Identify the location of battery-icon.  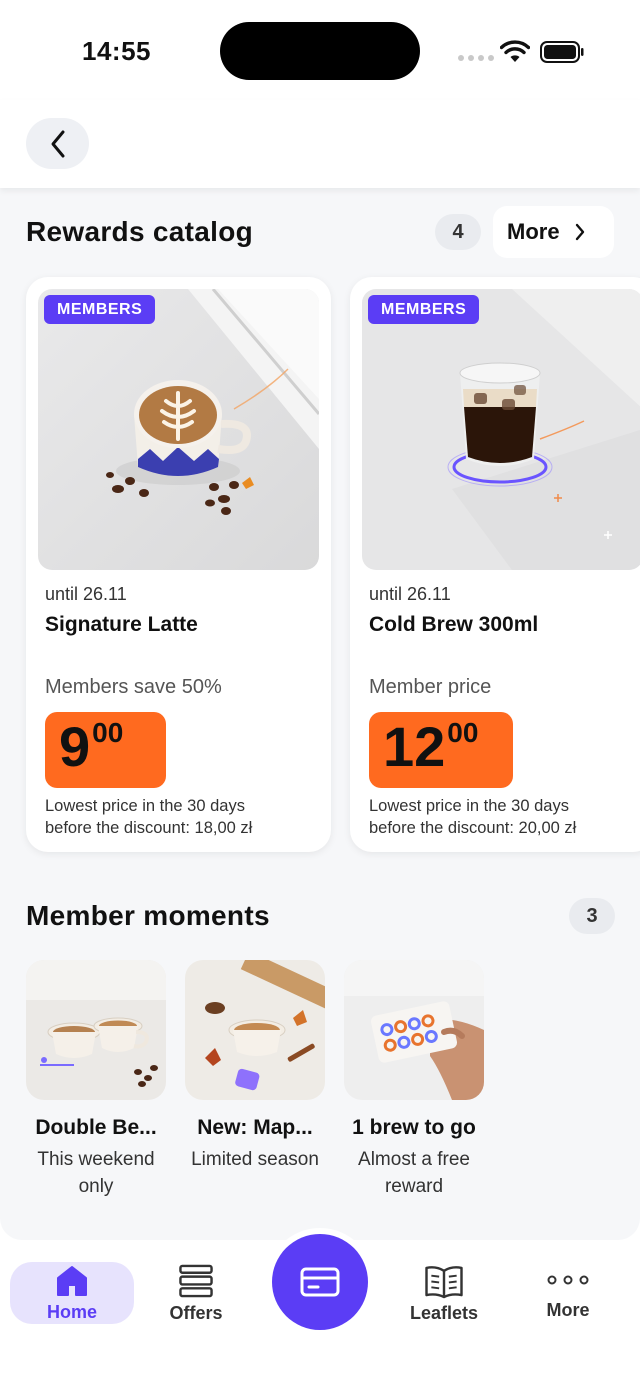
(562, 52).